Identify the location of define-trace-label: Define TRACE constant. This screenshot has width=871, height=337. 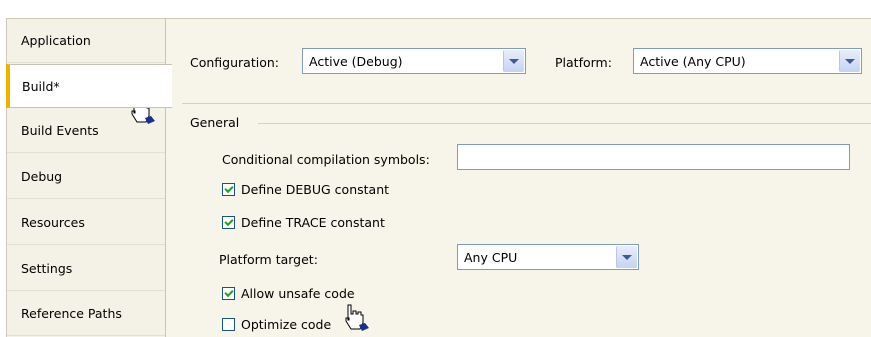
(313, 222).